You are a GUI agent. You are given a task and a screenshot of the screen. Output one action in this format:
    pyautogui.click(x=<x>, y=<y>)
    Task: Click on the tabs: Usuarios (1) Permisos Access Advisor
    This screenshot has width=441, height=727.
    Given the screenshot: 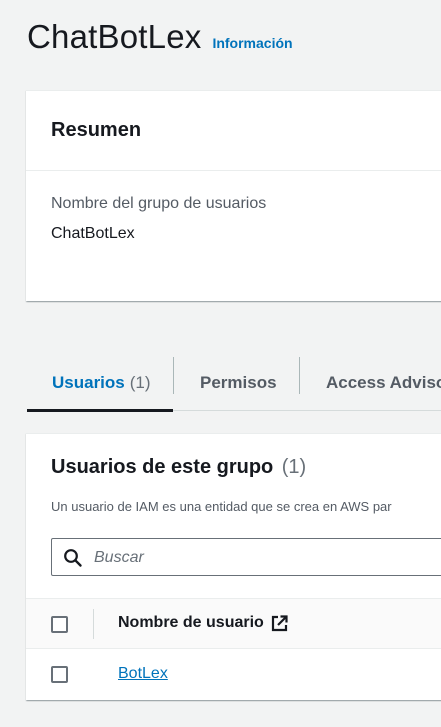 What is the action you would take?
    pyautogui.click(x=234, y=384)
    